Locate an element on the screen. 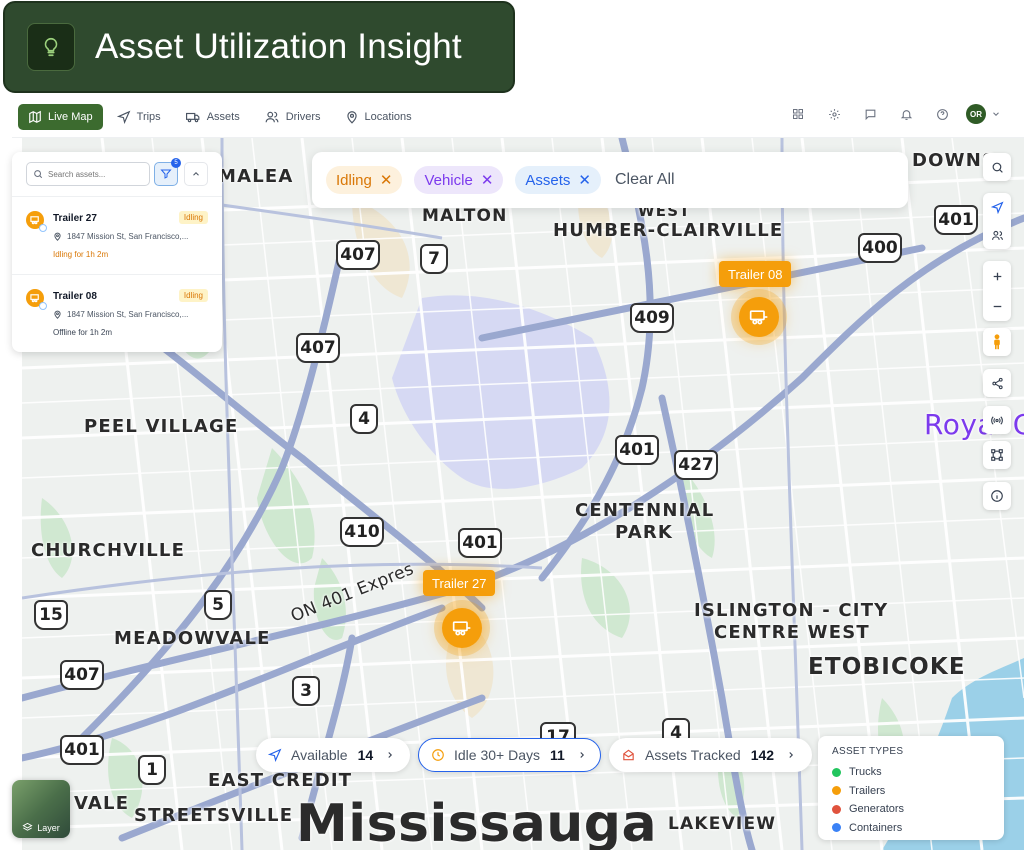 The width and height of the screenshot is (1024, 858). search-box is located at coordinates (88, 174).